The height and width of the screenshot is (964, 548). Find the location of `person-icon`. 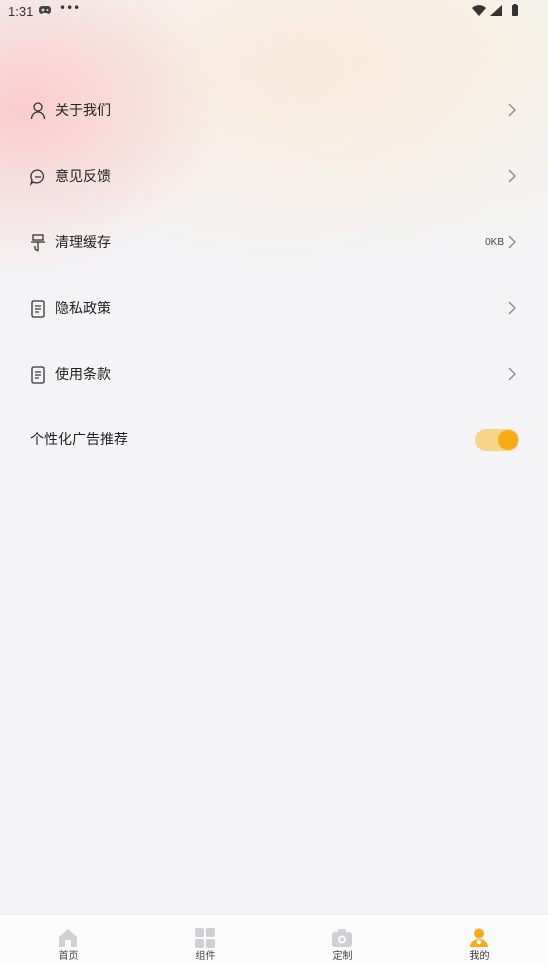

person-icon is located at coordinates (38, 111).